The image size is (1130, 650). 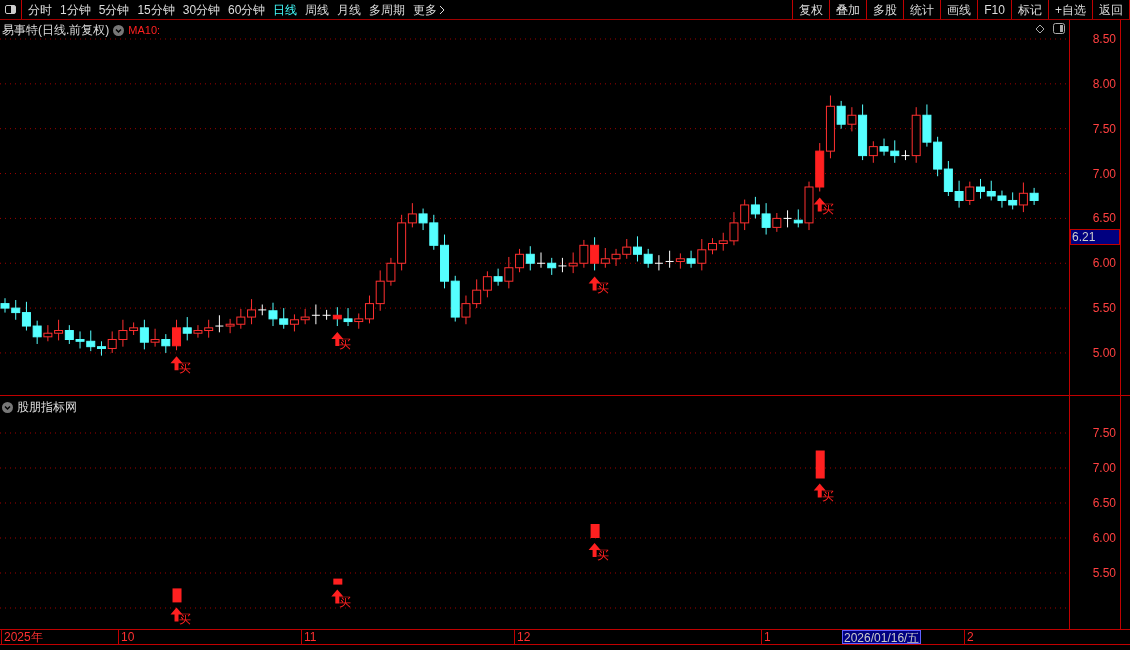 I want to click on period-tab: 多周期, so click(x=387, y=9).